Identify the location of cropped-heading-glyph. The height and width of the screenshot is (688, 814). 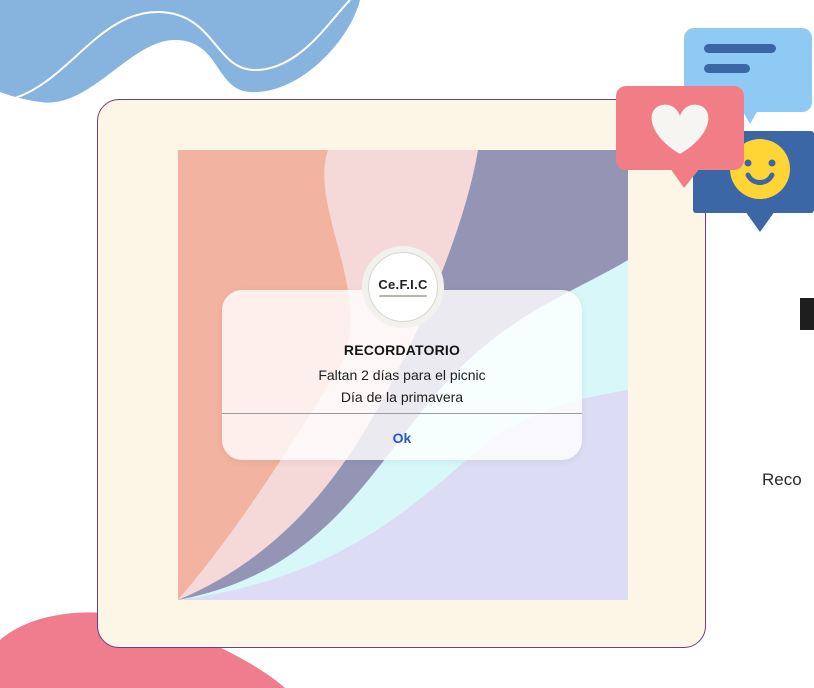
(807, 314).